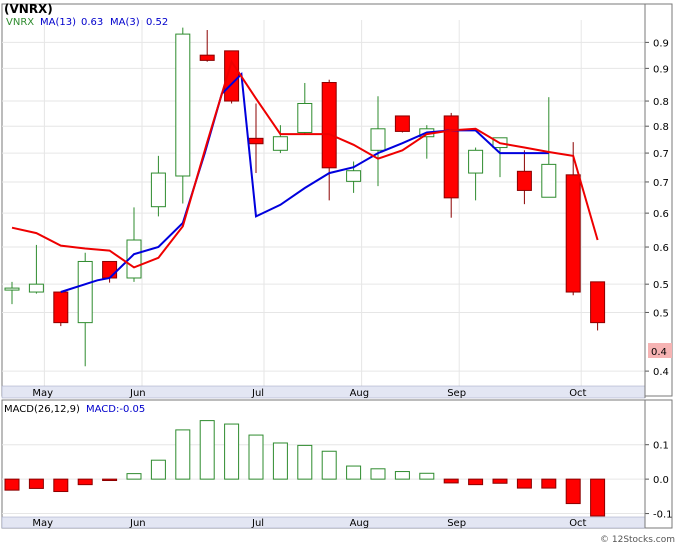 The height and width of the screenshot is (546, 680). I want to click on price-x-axis-strip, so click(323, 392).